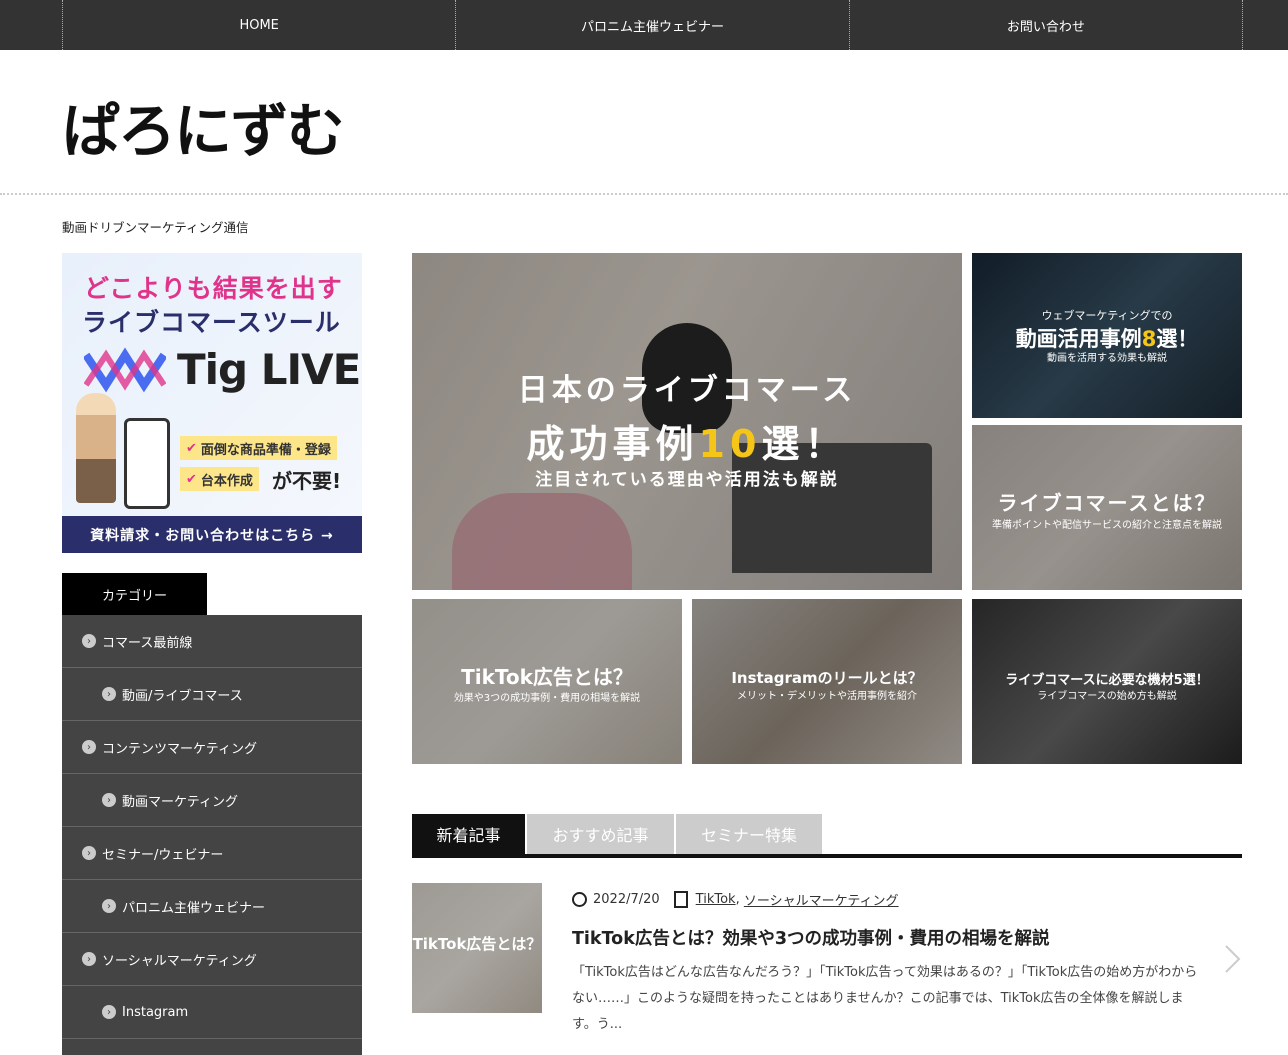 This screenshot has height=1055, width=1288. What do you see at coordinates (821, 899) in the screenshot?
I see `article-category-social: ソーシャルマーケティング` at bounding box center [821, 899].